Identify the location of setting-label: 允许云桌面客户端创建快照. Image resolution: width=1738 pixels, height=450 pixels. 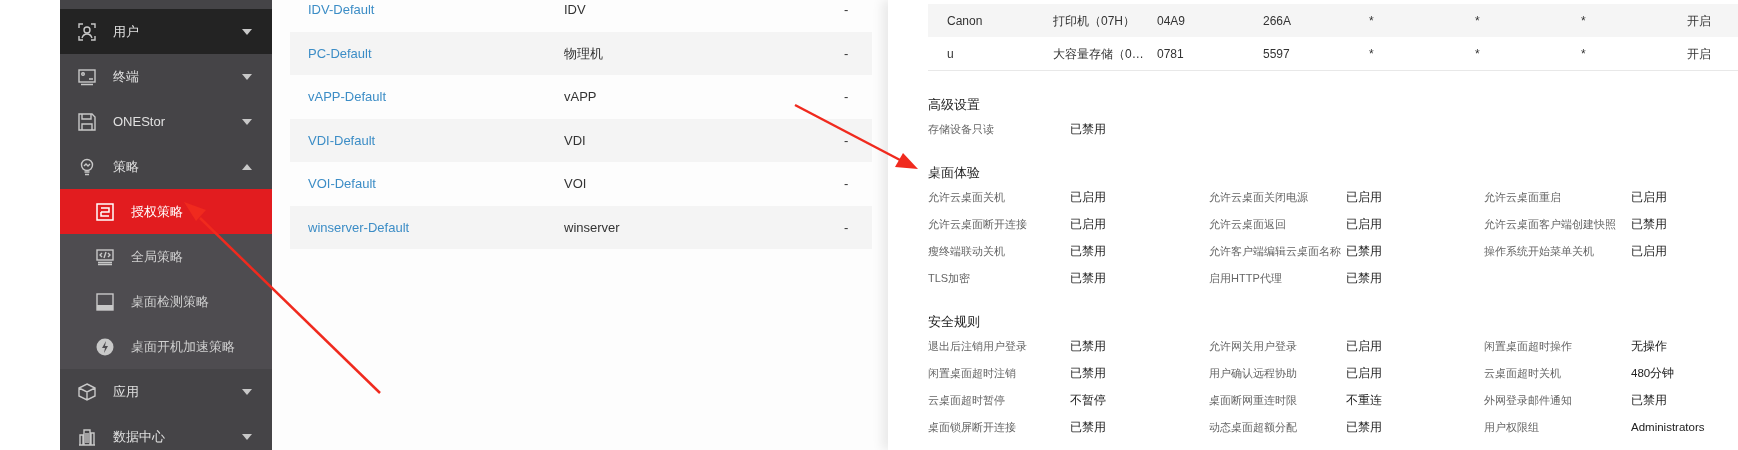
(1550, 224).